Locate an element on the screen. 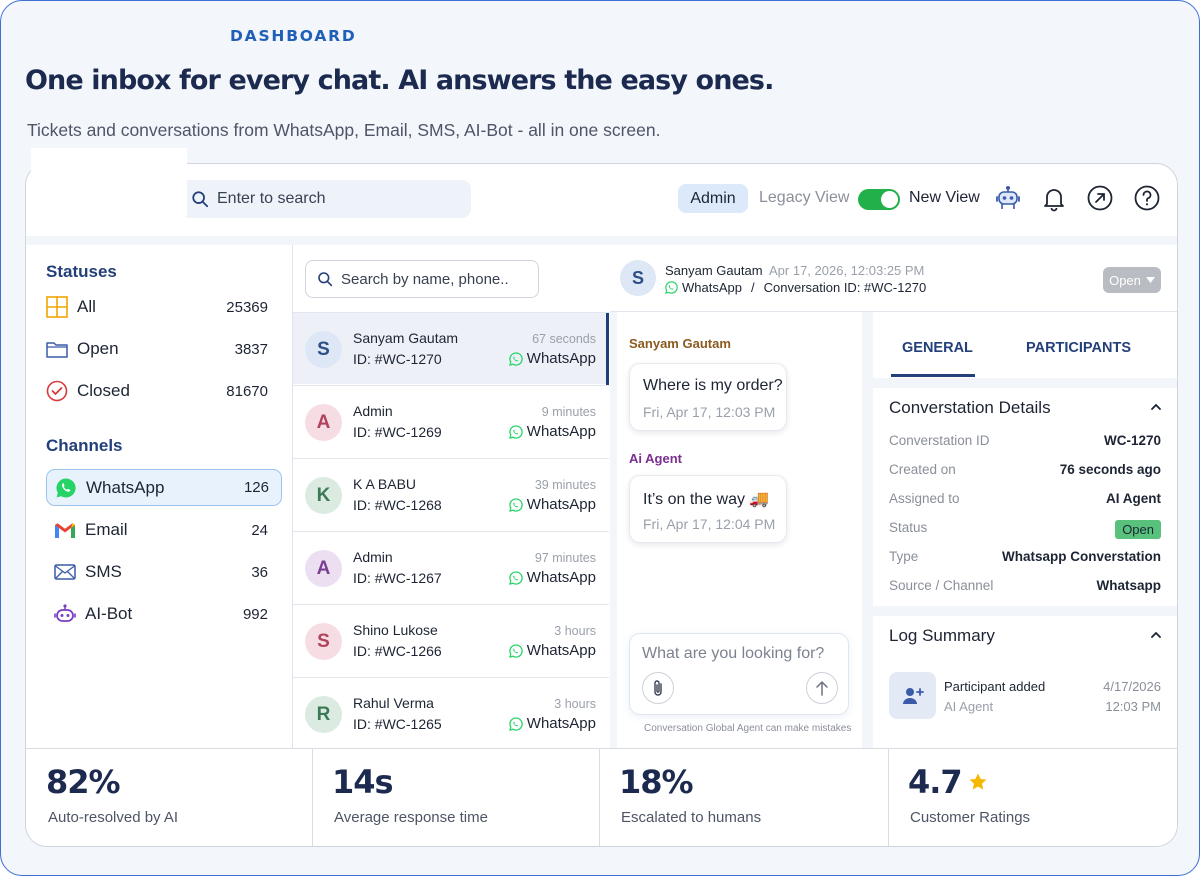 The image size is (1200, 876). conversation-search-input: Search by name, phone.. is located at coordinates (422, 279).